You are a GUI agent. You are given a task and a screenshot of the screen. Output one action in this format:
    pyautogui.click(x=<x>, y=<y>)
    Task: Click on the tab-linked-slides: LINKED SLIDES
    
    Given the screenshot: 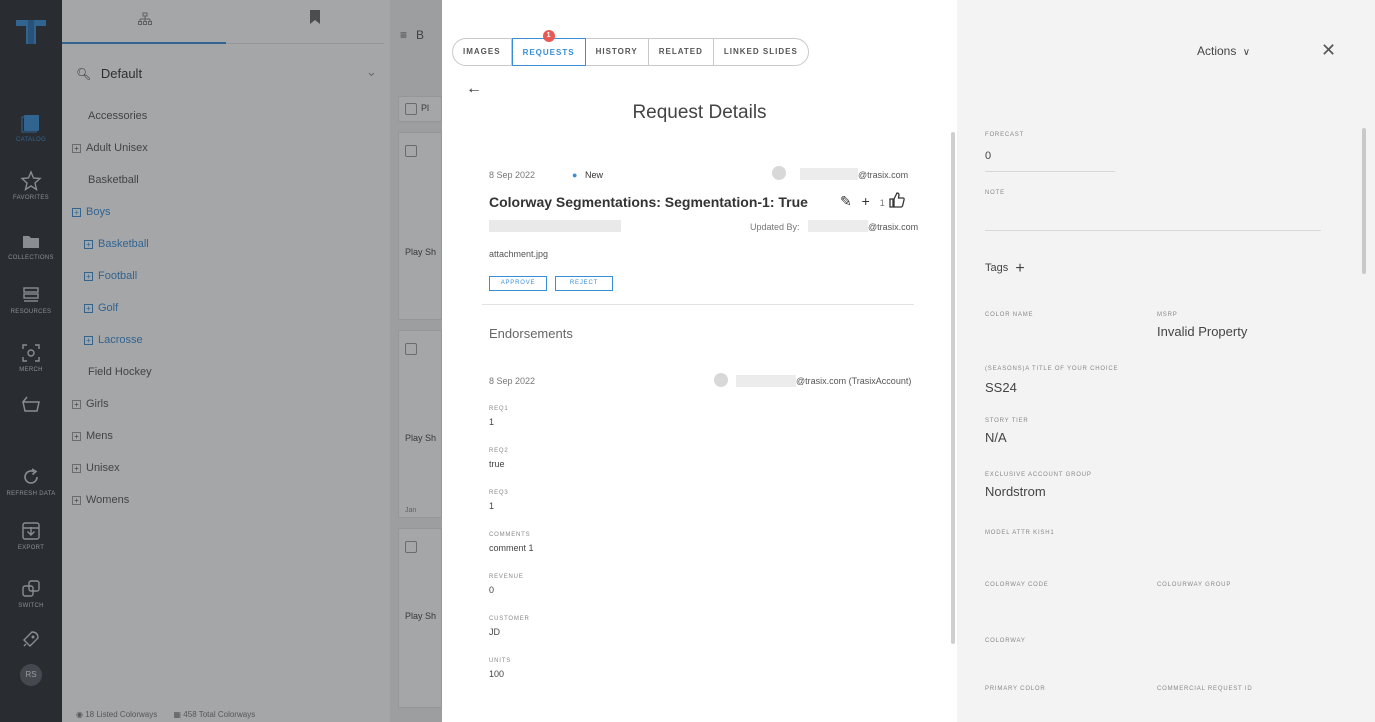 What is the action you would take?
    pyautogui.click(x=761, y=52)
    